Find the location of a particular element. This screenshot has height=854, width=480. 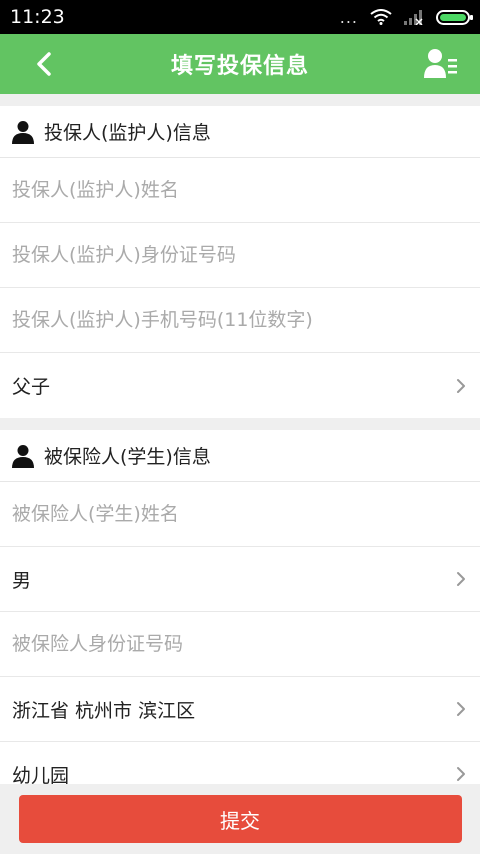

contacts-button is located at coordinates (442, 64).